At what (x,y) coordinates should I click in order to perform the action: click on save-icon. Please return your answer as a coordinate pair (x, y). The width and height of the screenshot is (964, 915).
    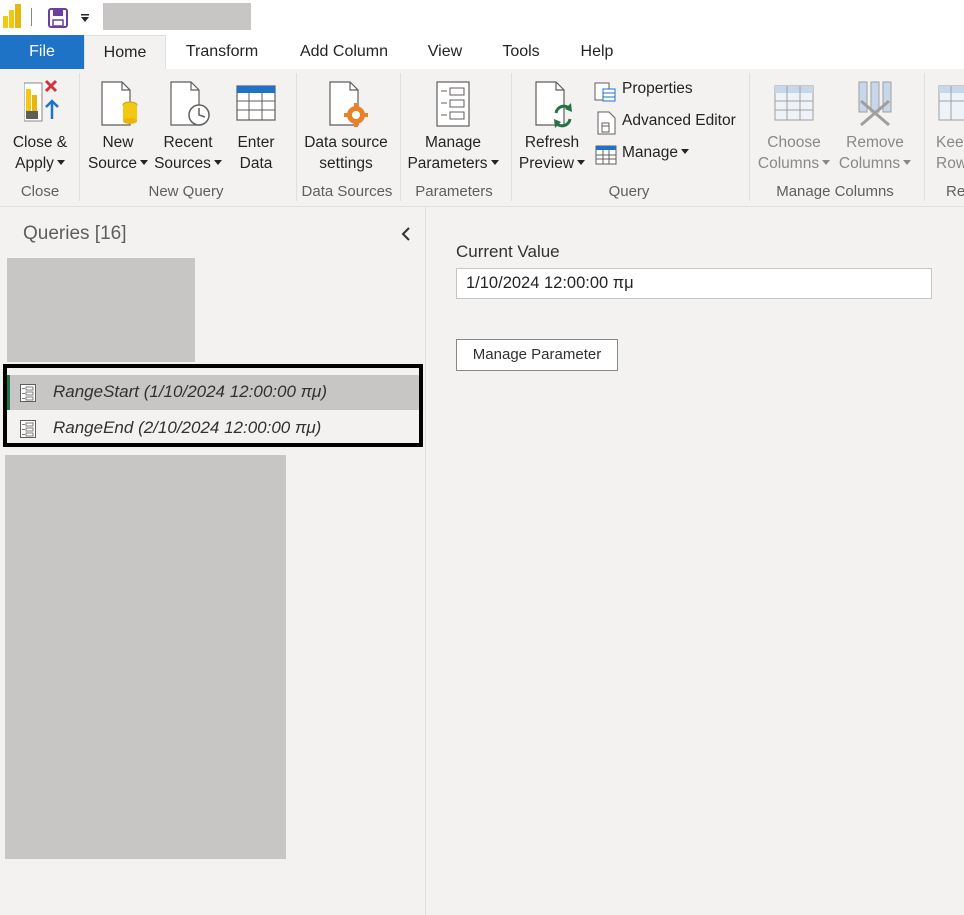
    Looking at the image, I should click on (58, 18).